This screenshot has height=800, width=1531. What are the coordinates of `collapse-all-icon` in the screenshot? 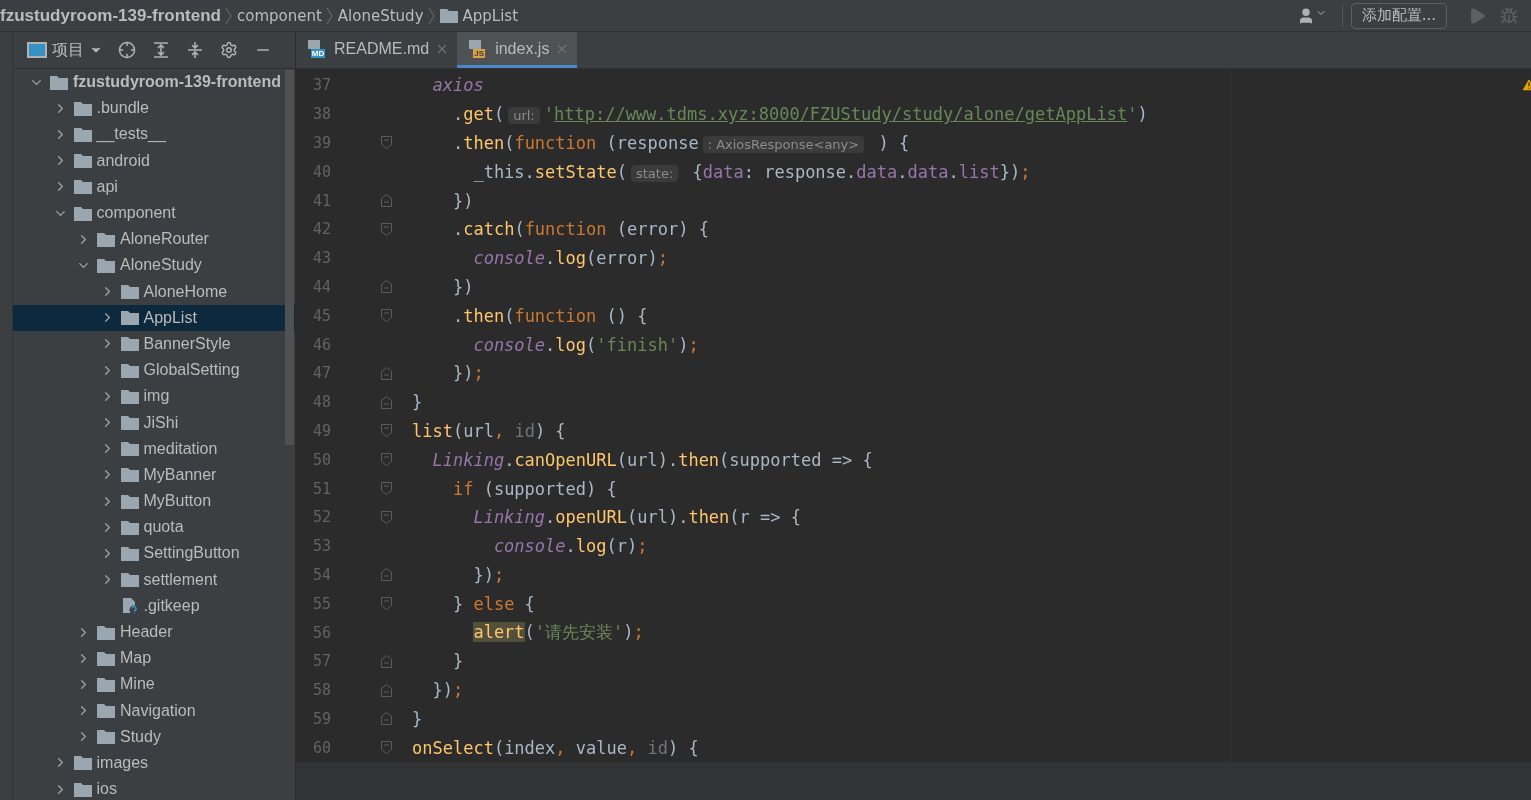 It's located at (195, 50).